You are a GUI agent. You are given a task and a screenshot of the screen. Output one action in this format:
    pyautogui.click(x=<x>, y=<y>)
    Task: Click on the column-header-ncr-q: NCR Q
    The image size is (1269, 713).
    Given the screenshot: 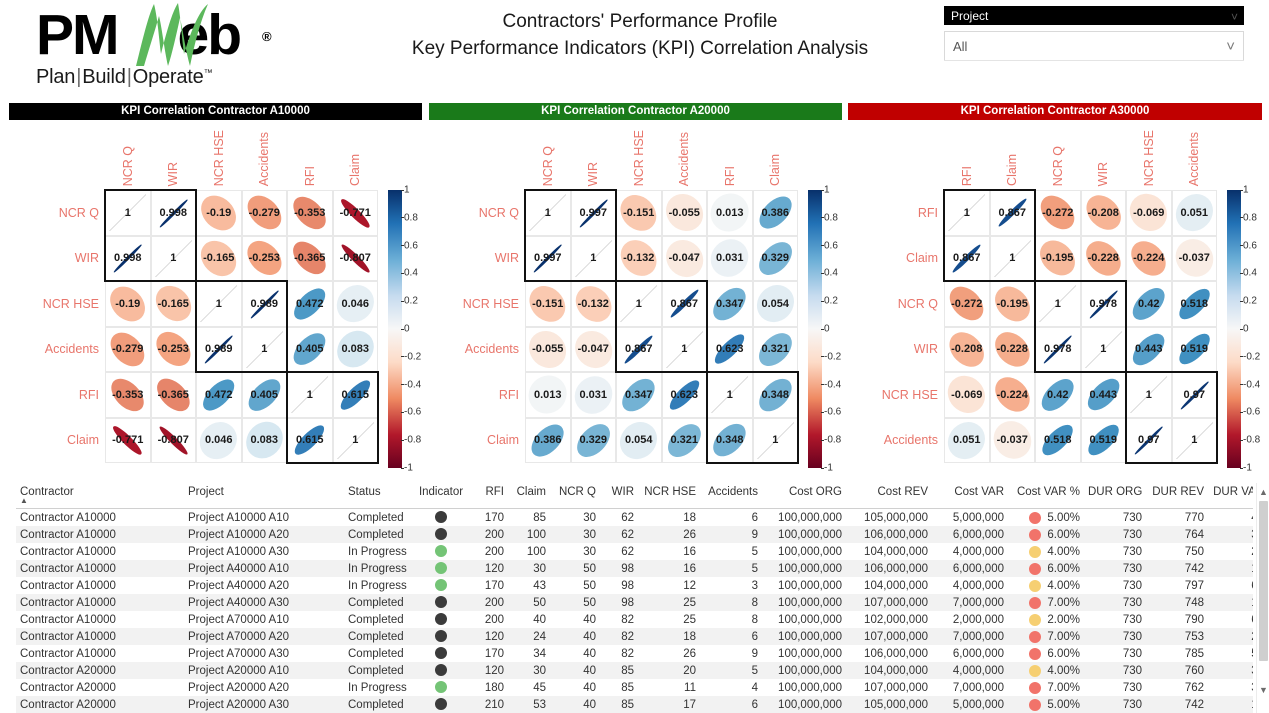 What is the action you would take?
    pyautogui.click(x=575, y=496)
    